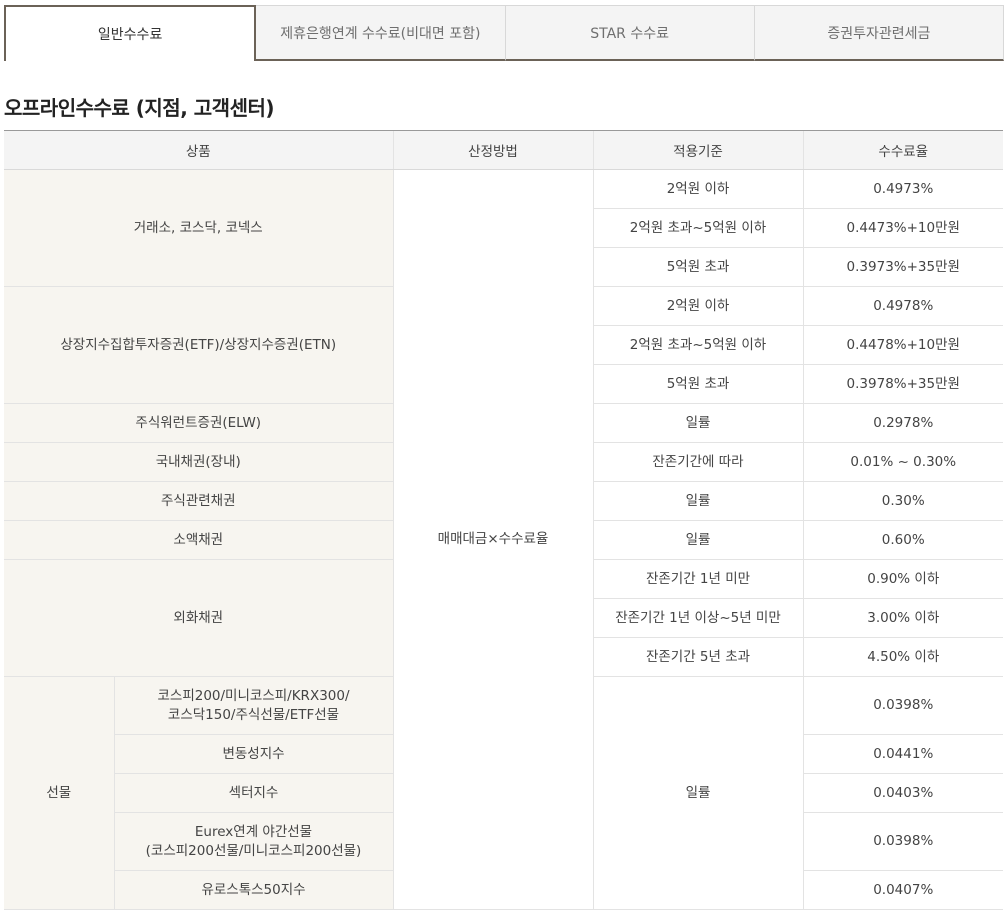 The width and height of the screenshot is (1006, 914). I want to click on basis-cell: 잔존기간 1년 이상~5년 미만, so click(698, 618).